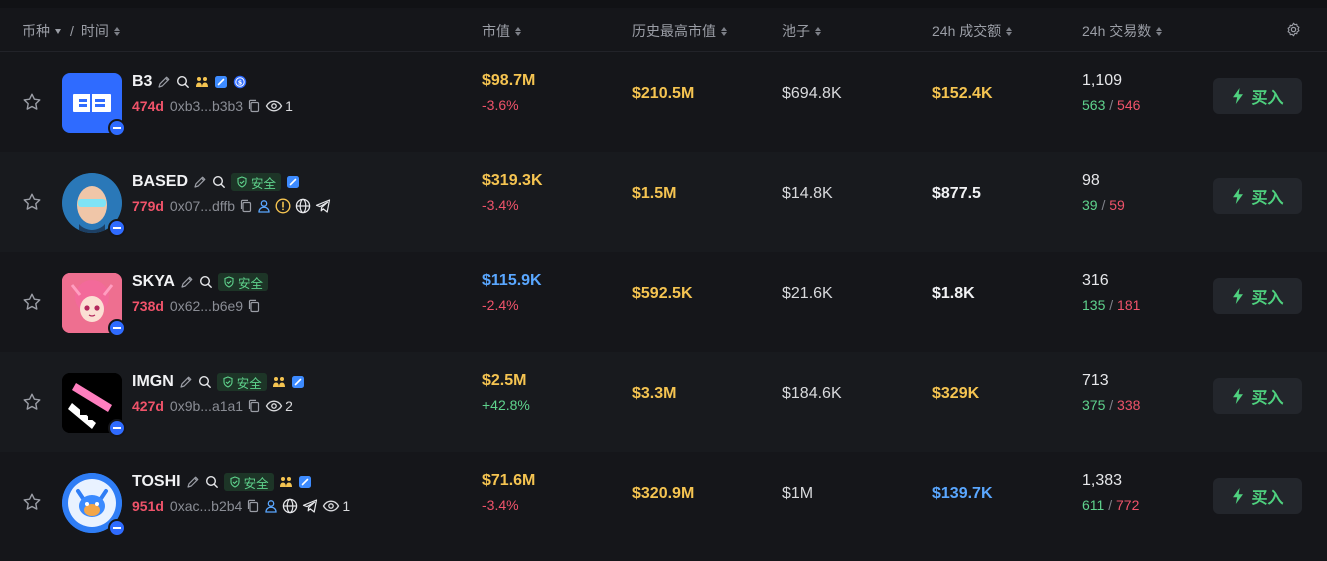 The height and width of the screenshot is (561, 1327). I want to click on ath-market-cap: $592.5K, so click(662, 293).